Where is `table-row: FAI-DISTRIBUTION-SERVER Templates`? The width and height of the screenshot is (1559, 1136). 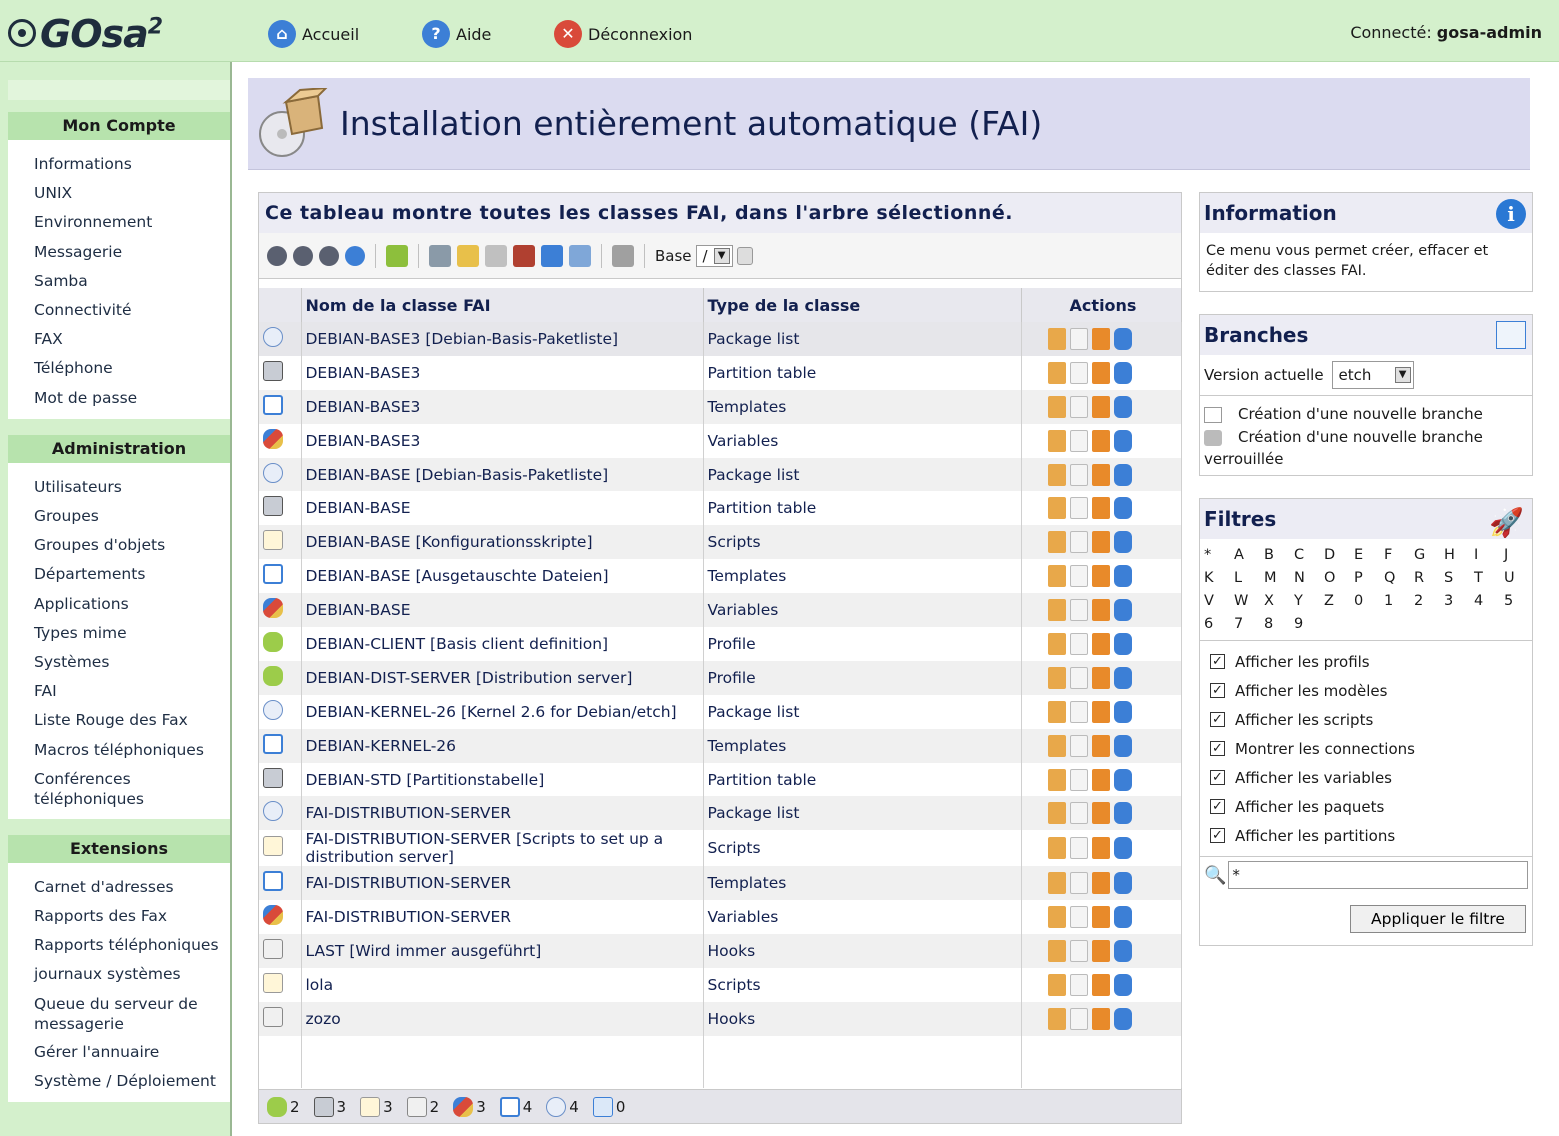
table-row: FAI-DISTRIBUTION-SERVER Templates is located at coordinates (720, 883).